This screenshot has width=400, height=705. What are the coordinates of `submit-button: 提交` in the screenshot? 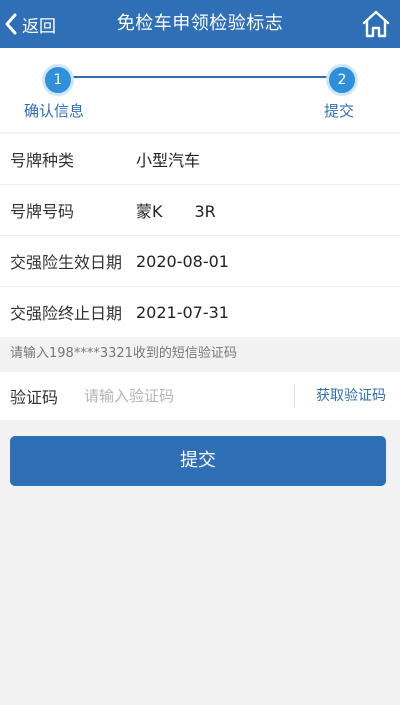 It's located at (198, 461).